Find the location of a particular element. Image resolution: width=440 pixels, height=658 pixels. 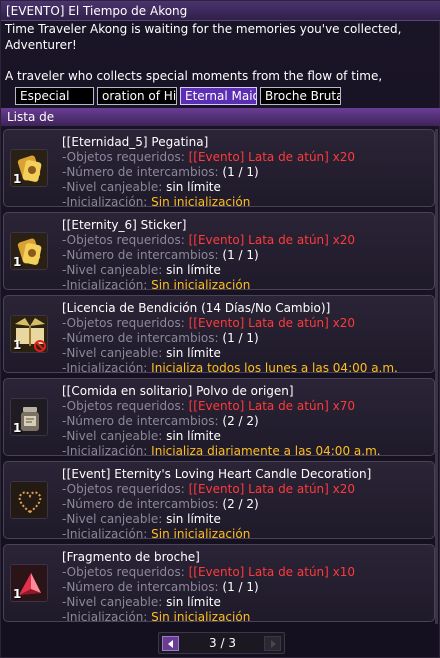

tab-decoration: oration of His is located at coordinates (137, 96).